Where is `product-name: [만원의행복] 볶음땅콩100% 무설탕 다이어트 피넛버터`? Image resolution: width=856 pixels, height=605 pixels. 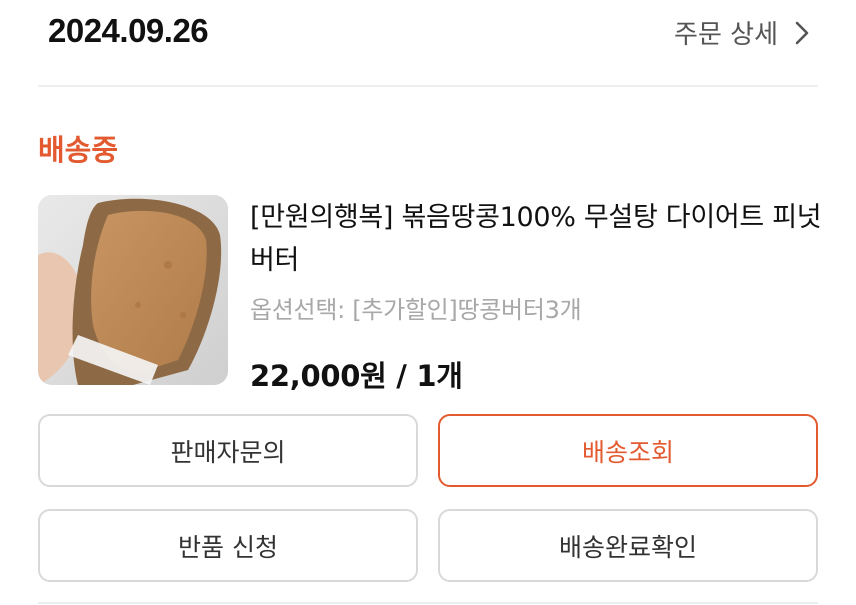
product-name: [만원의행복] 볶음땅콩100% 무설탕 다이어트 피넛버터 is located at coordinates (540, 239).